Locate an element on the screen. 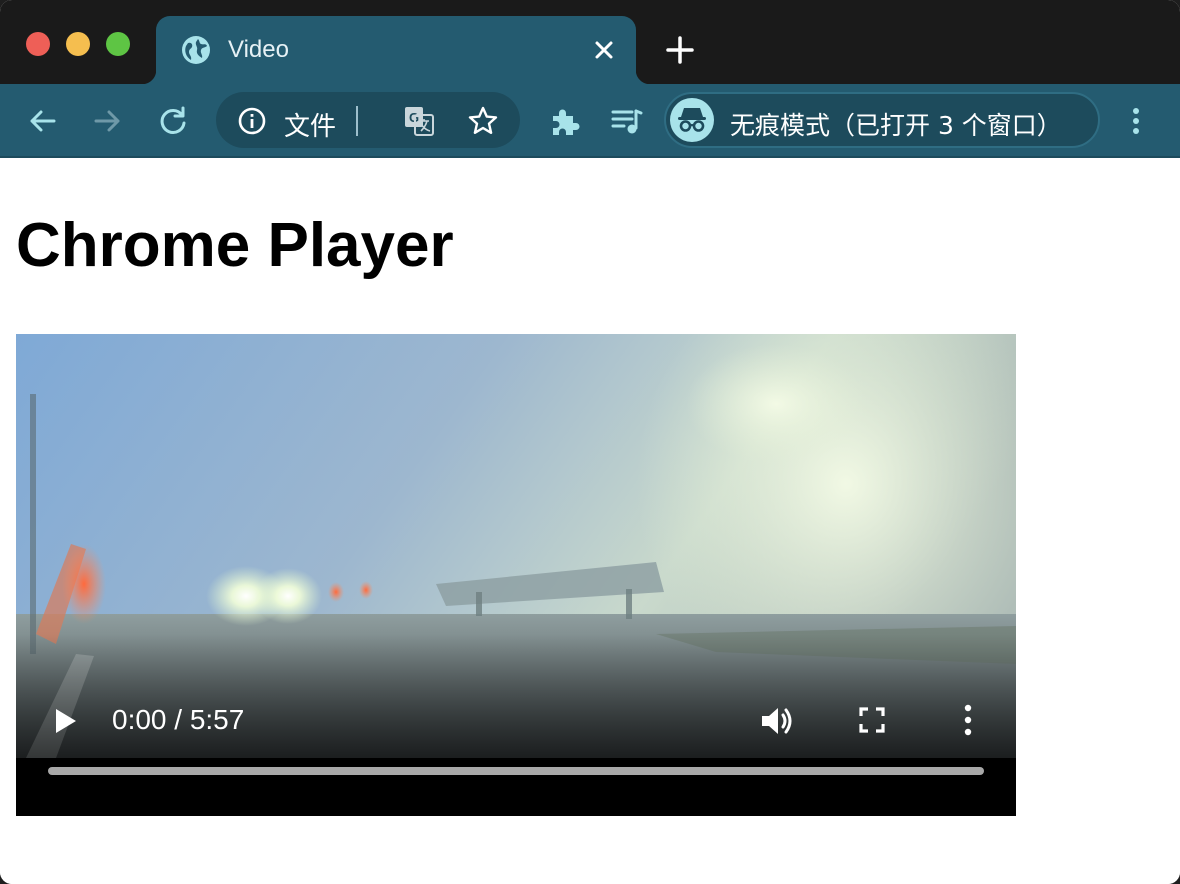  address-bar: 文件 G is located at coordinates (368, 120).